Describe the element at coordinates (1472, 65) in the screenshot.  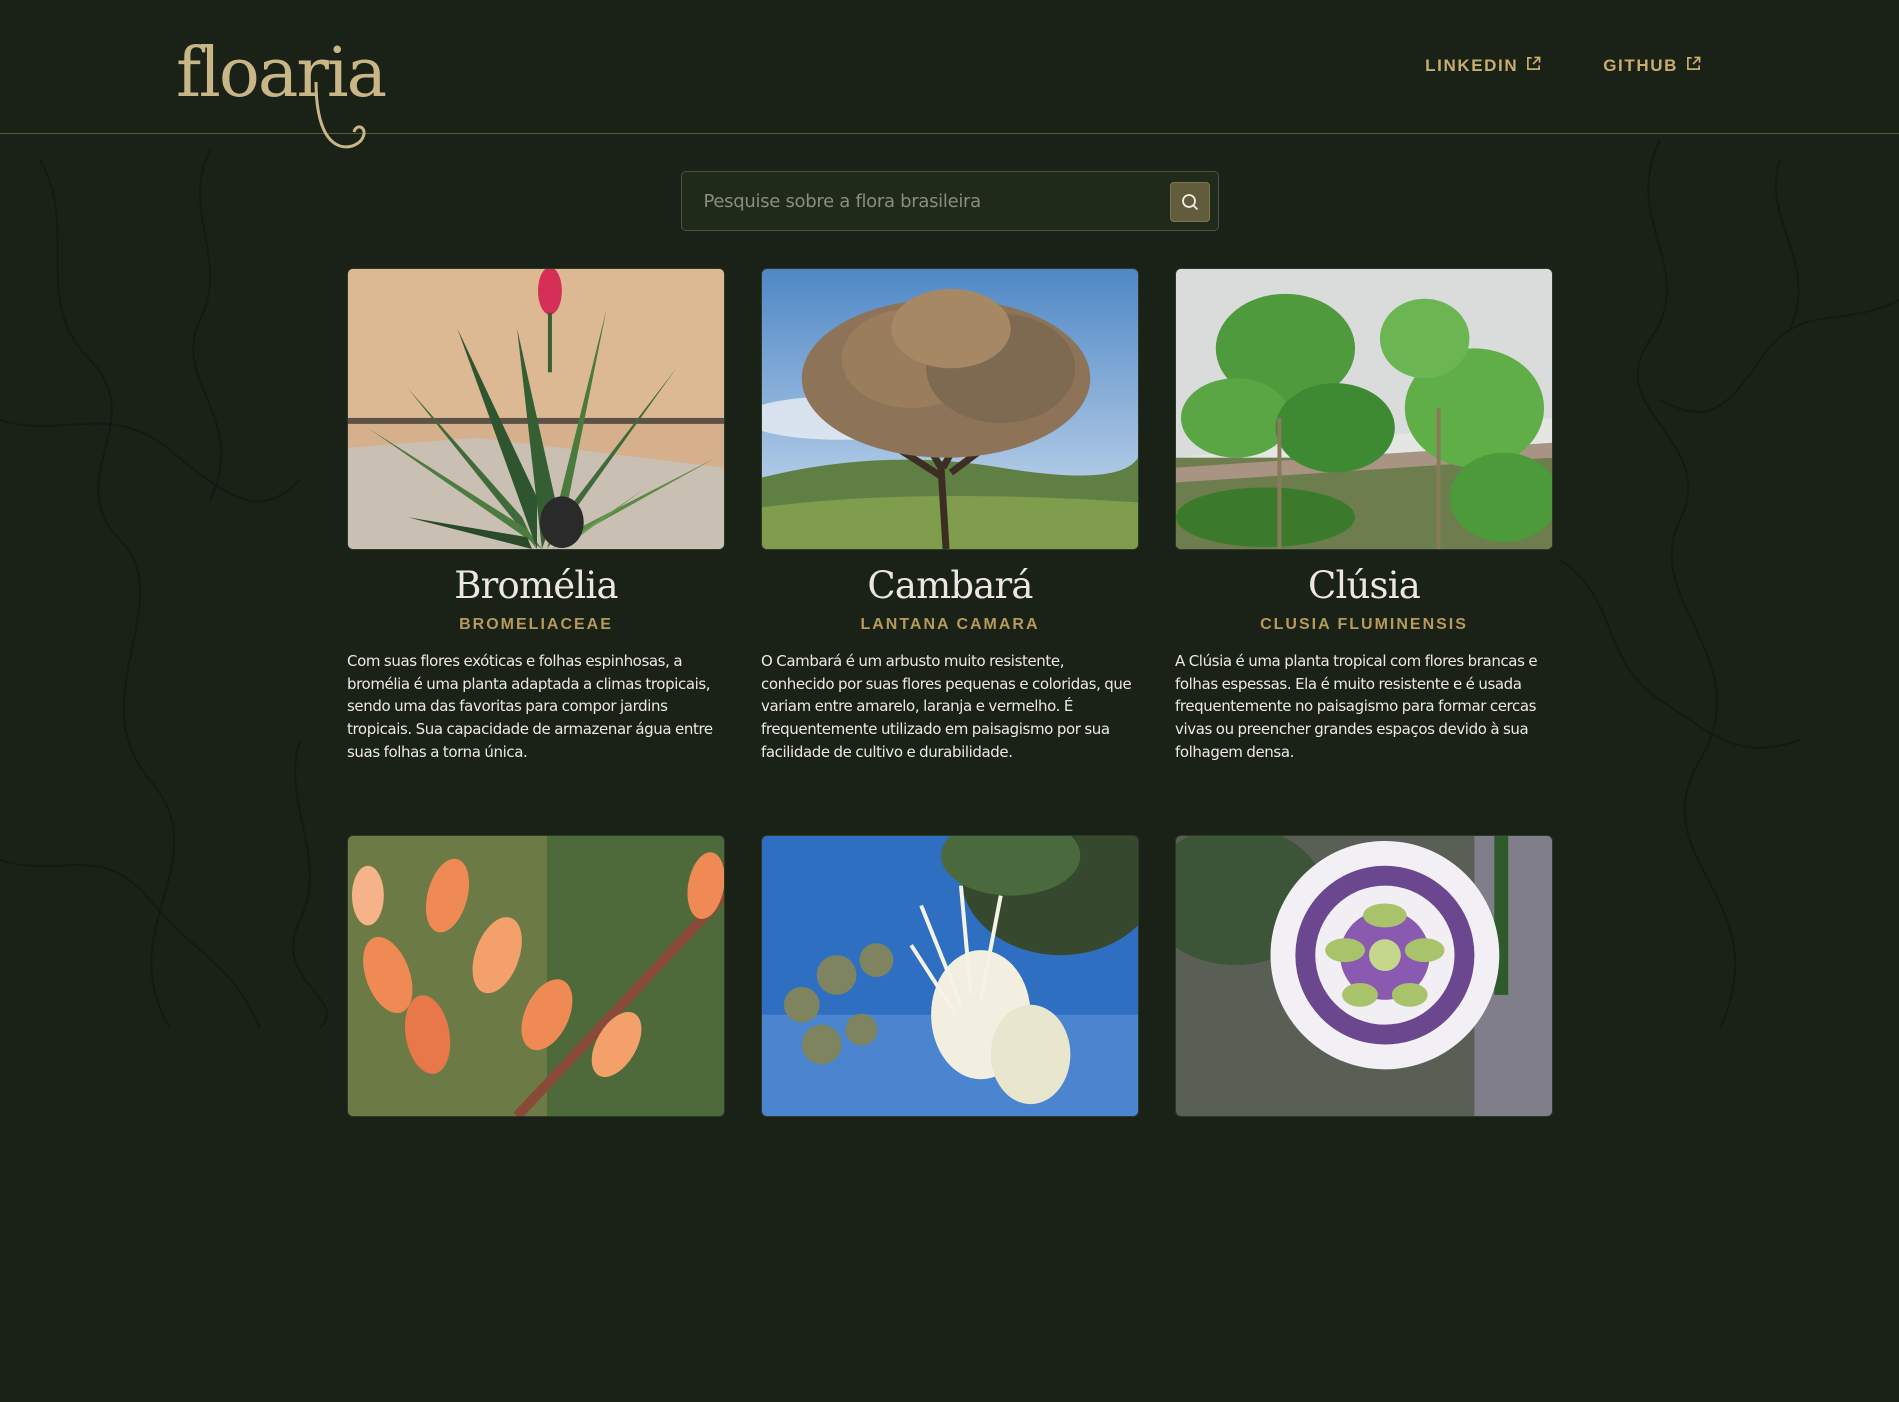
I see `linkedin-link-label: LINKEDIN` at that location.